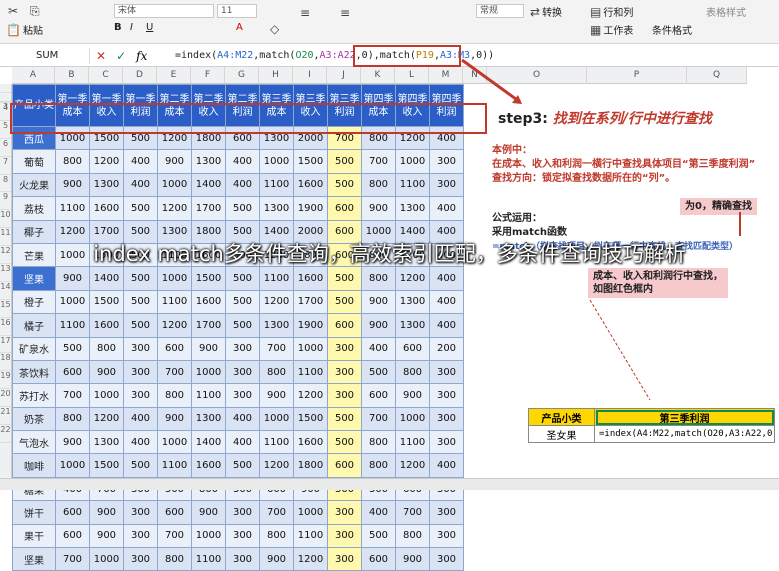  Describe the element at coordinates (378, 512) in the screenshot. I see `value-cell: 400` at that location.